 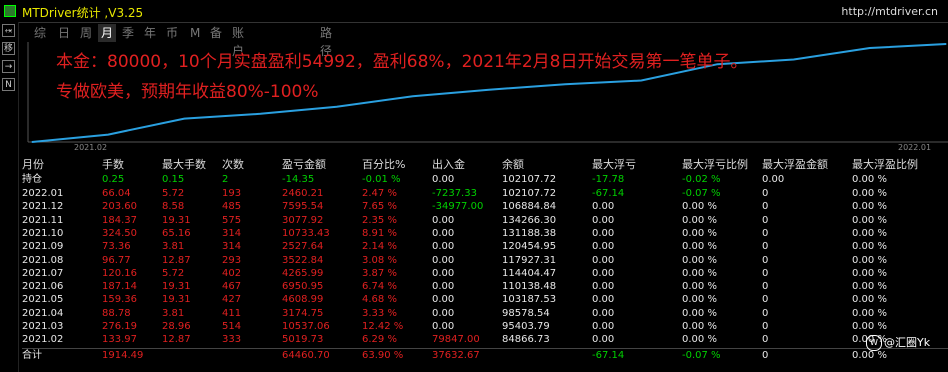 I want to click on cell-pct: 3.33 %, so click(x=379, y=313).